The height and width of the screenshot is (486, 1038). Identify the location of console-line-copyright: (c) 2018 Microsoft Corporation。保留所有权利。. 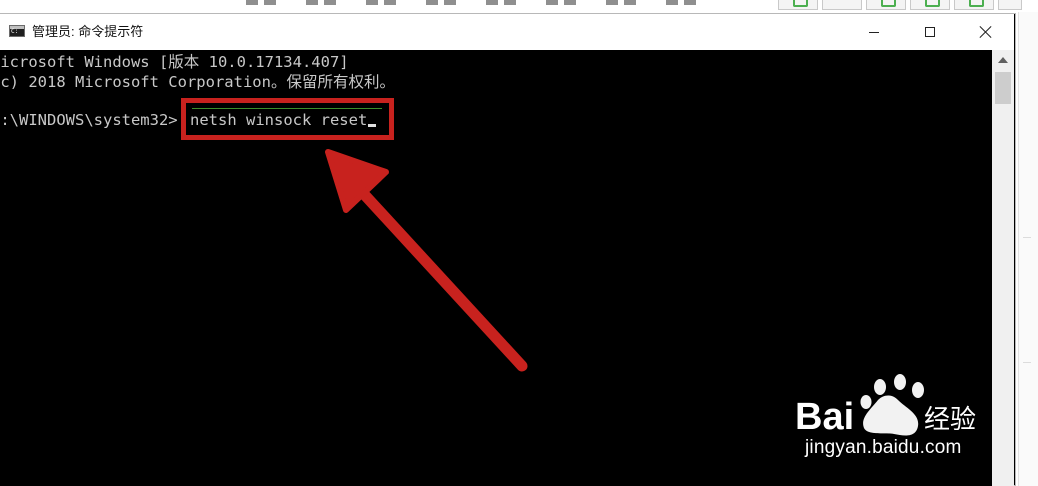
(197, 82).